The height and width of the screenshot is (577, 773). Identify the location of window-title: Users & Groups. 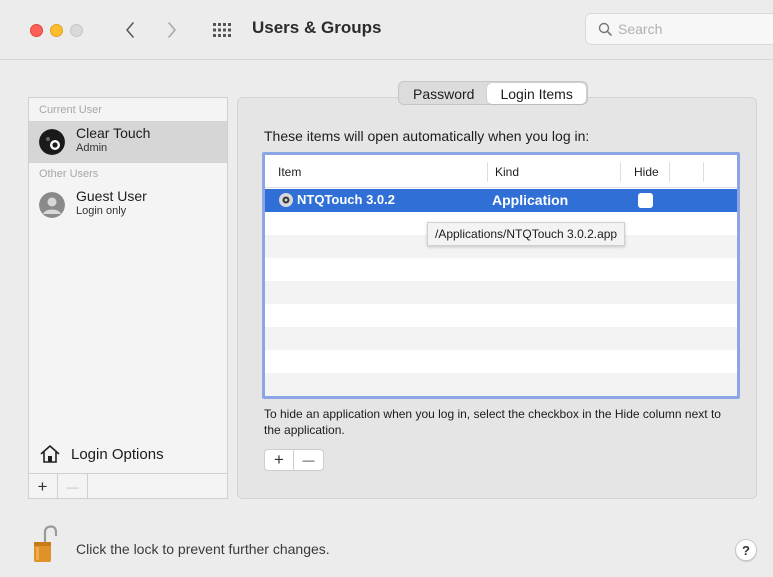
(317, 27).